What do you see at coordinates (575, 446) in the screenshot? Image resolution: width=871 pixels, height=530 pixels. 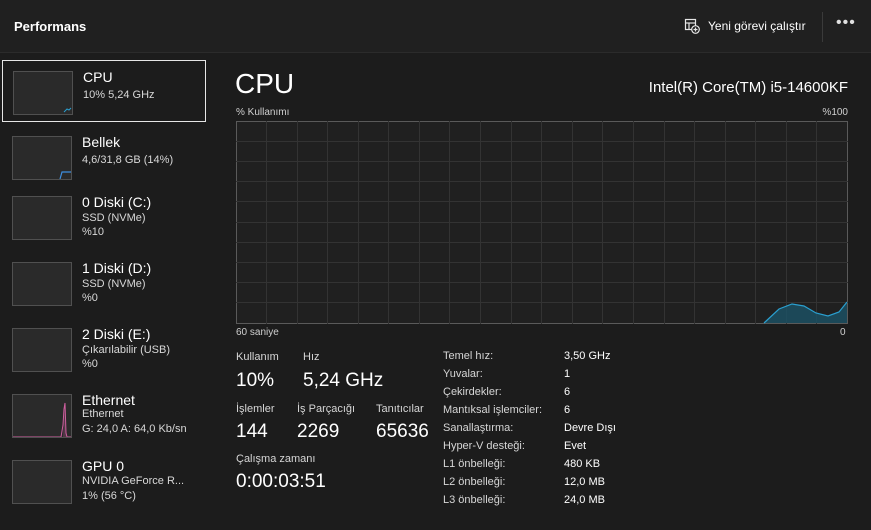 I see `info-value-hyperv: Evet` at bounding box center [575, 446].